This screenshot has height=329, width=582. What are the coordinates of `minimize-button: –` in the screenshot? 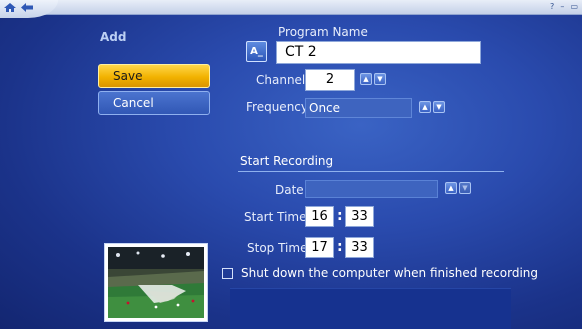 It's located at (562, 7).